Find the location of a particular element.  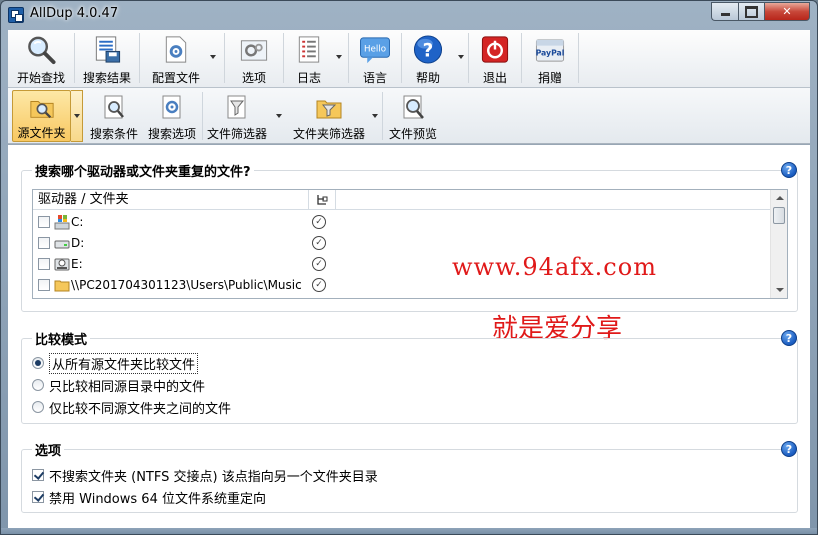

help-glyph: ? is located at coordinates (428, 50).